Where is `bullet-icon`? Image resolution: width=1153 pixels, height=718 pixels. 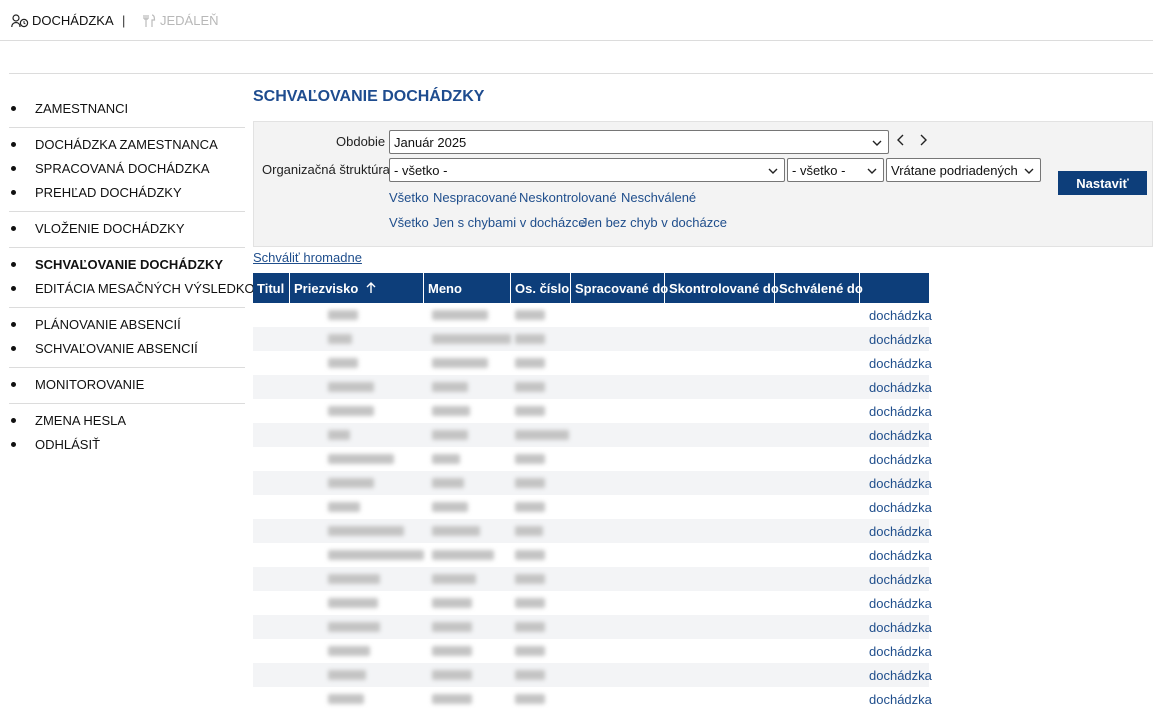 bullet-icon is located at coordinates (13, 144).